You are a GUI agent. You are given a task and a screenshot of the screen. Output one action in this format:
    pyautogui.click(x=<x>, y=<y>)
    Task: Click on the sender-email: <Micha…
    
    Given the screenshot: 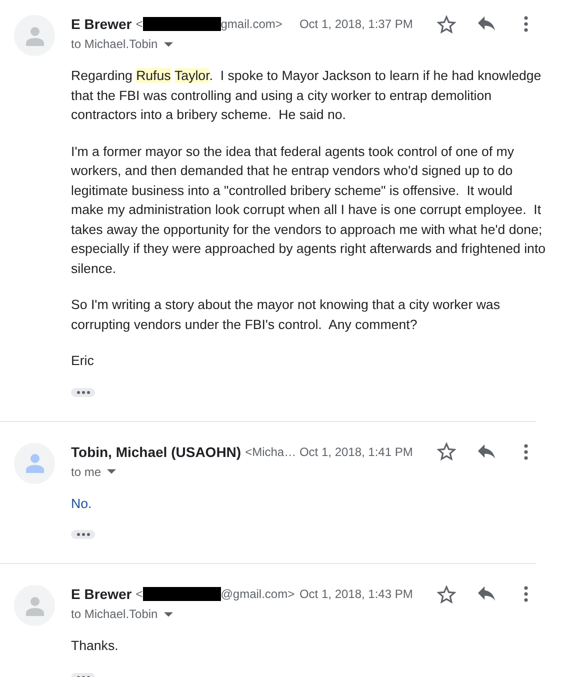 What is the action you would take?
    pyautogui.click(x=270, y=451)
    